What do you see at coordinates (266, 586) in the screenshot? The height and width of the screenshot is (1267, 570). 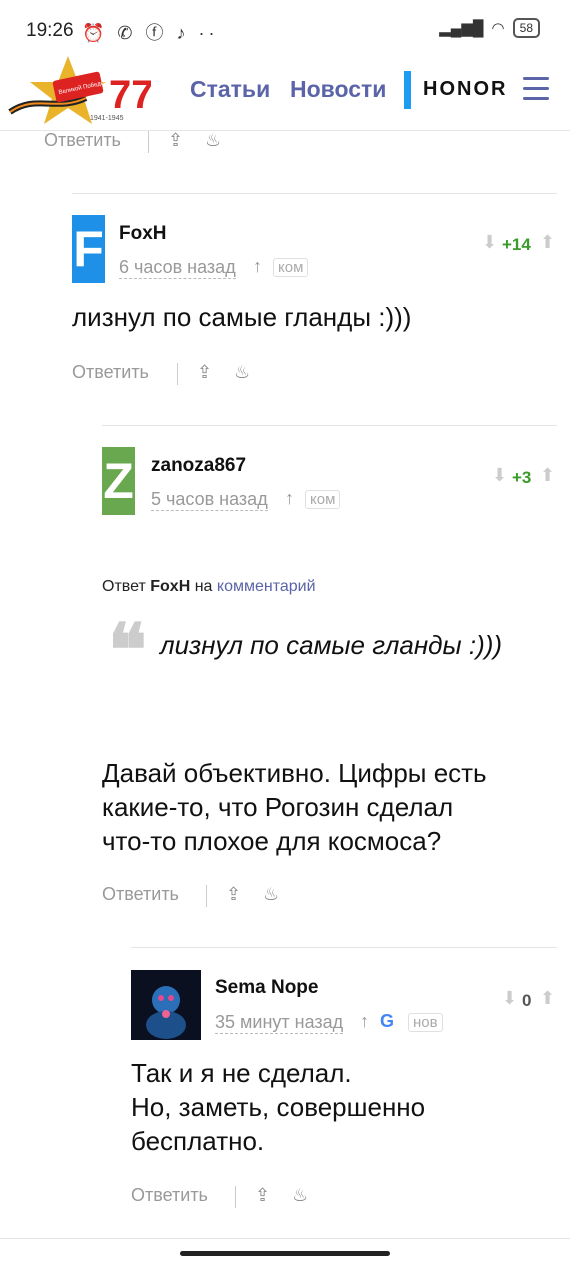 I see `quote-link: комментарий` at bounding box center [266, 586].